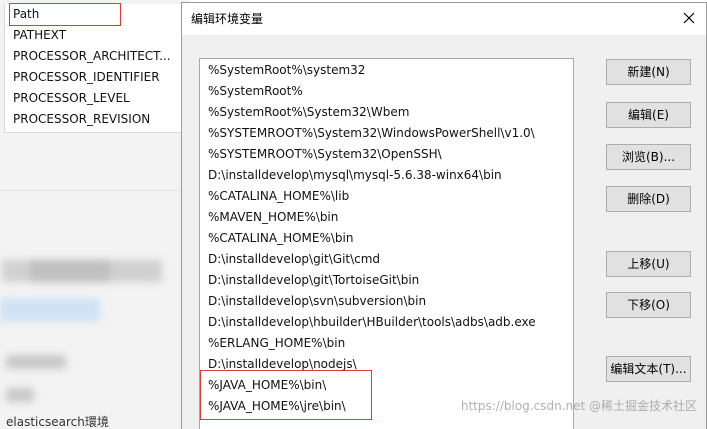 This screenshot has width=707, height=429. I want to click on path-entry: %MAVEN_HOME%\bin, so click(273, 217).